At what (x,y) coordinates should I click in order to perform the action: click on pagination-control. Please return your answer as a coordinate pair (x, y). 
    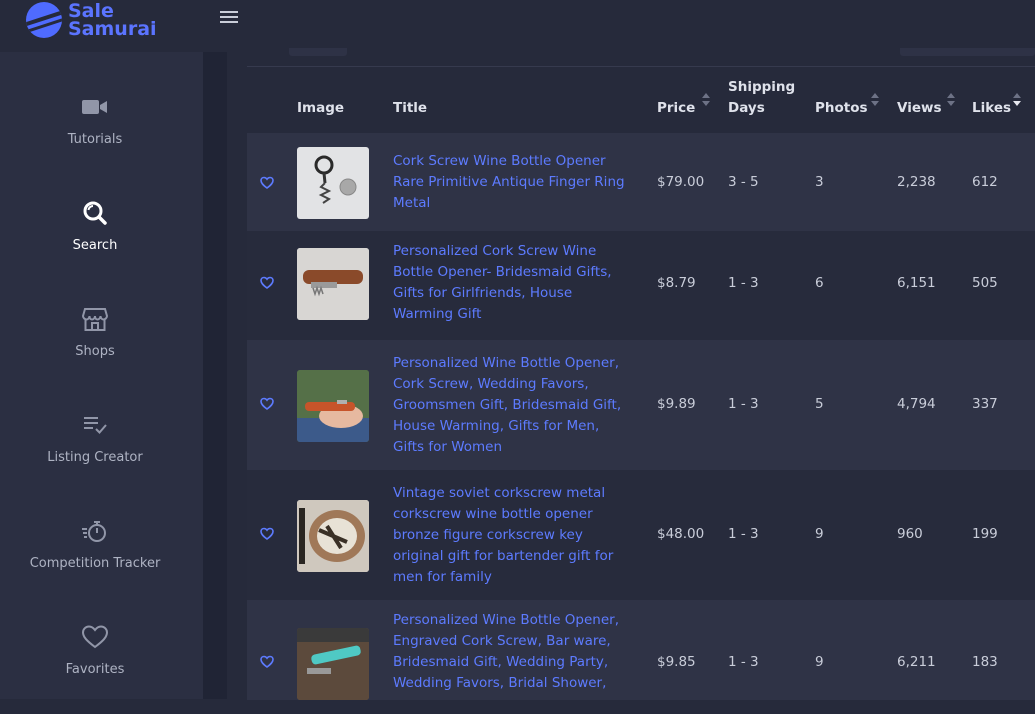
    Looking at the image, I should click on (318, 52).